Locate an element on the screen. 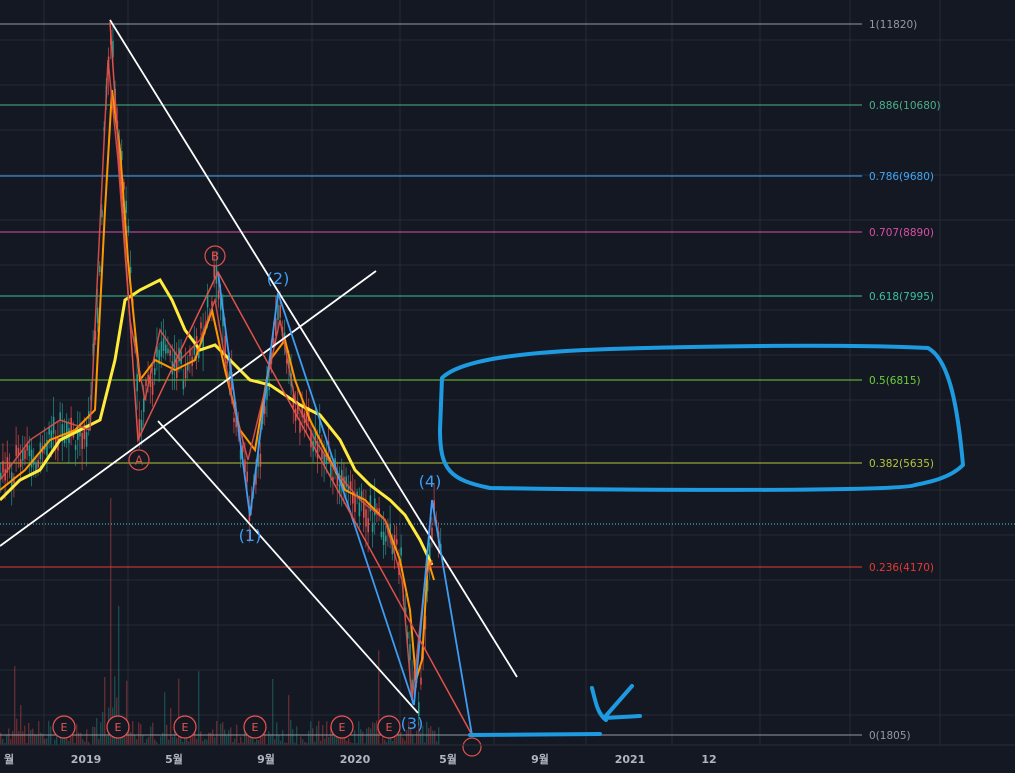  wave-label: (1) is located at coordinates (250, 535).